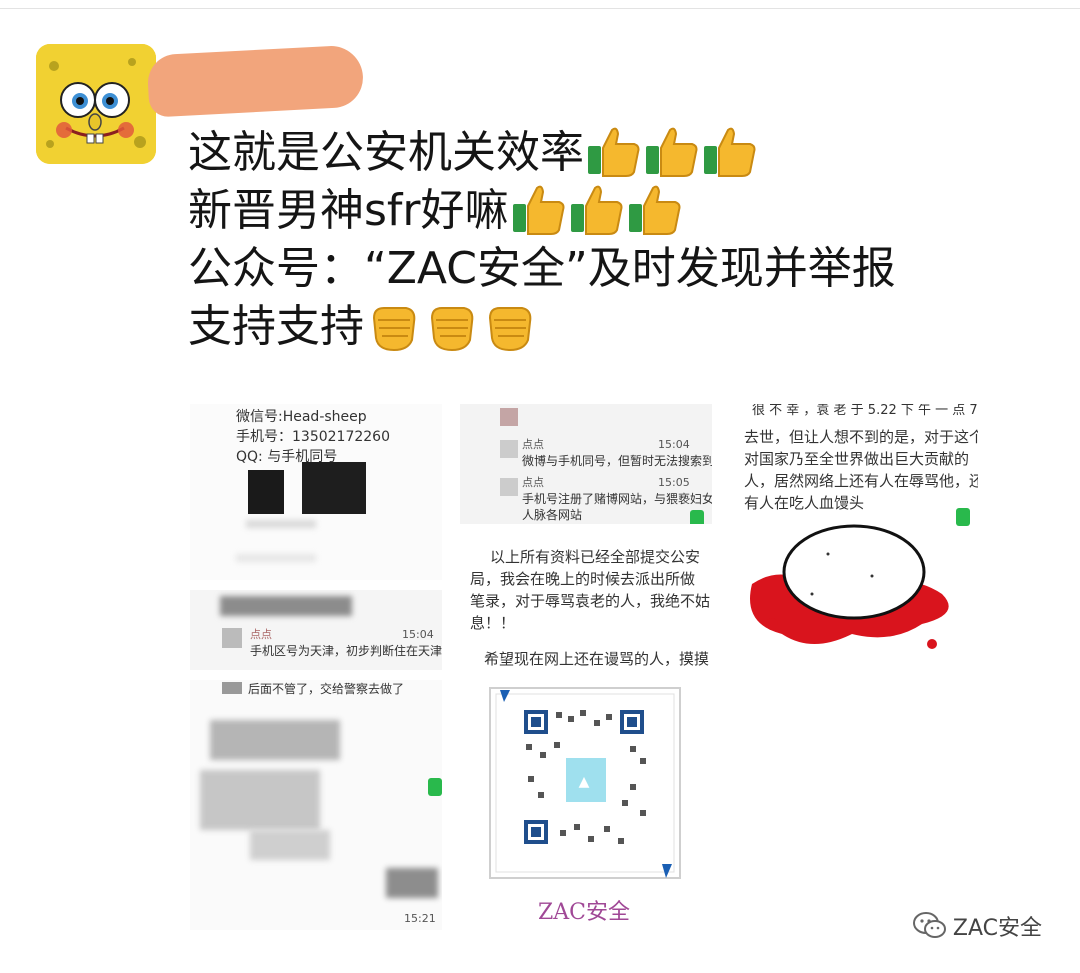  What do you see at coordinates (326, 689) in the screenshot?
I see `img7-message: 后面不管了，交给警察去做了` at bounding box center [326, 689].